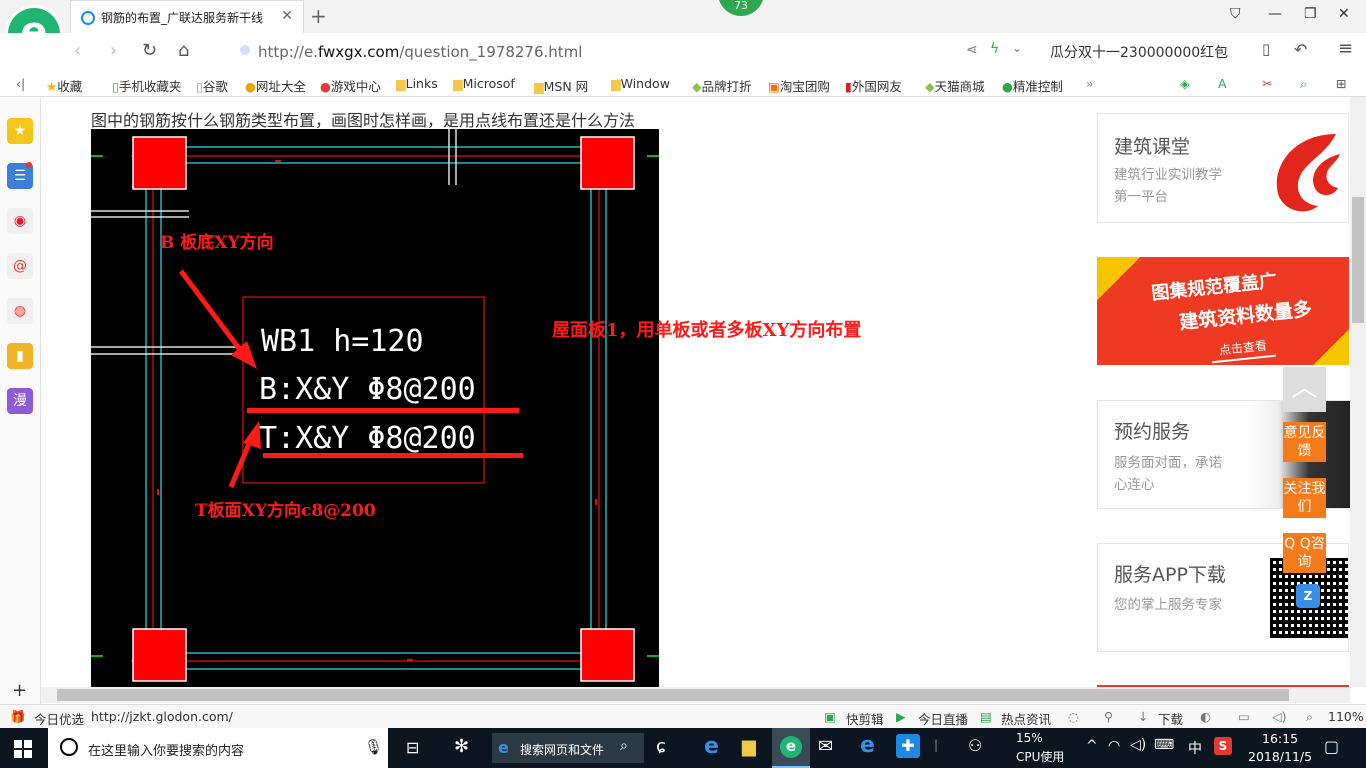 This screenshot has height=768, width=1366. I want to click on speaker-icon: ◁), so click(1138, 745).